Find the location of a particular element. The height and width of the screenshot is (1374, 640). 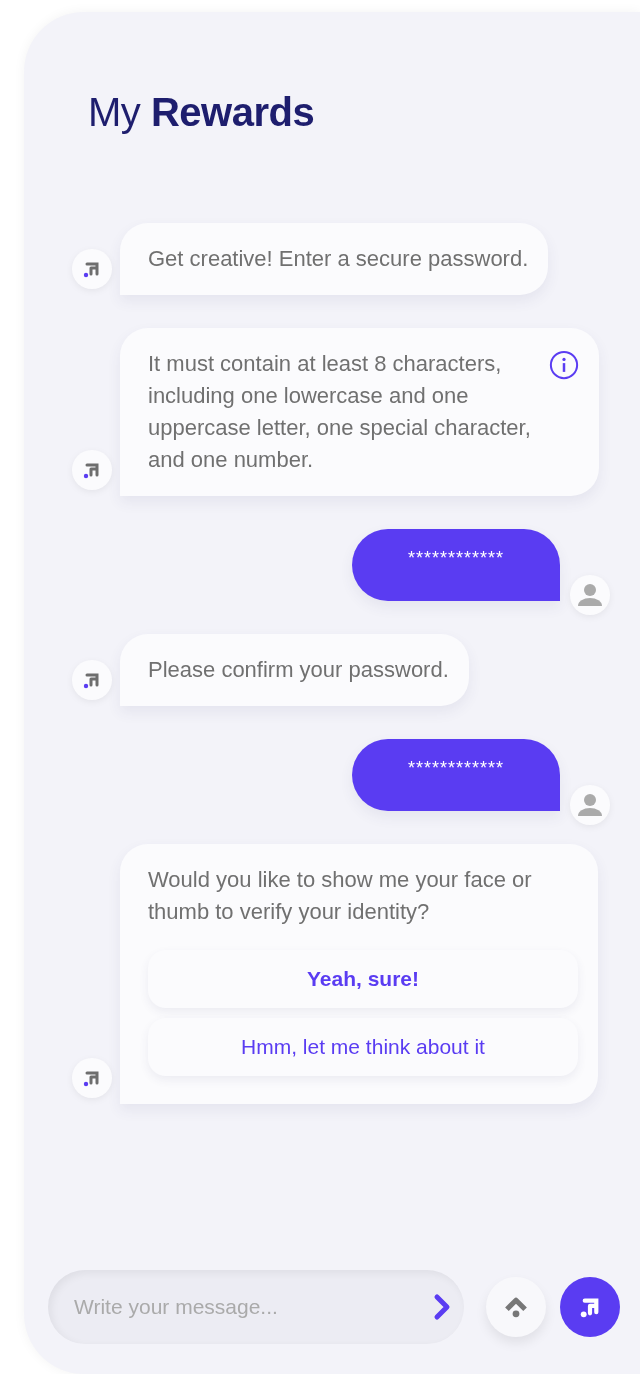

info-icon is located at coordinates (564, 365).